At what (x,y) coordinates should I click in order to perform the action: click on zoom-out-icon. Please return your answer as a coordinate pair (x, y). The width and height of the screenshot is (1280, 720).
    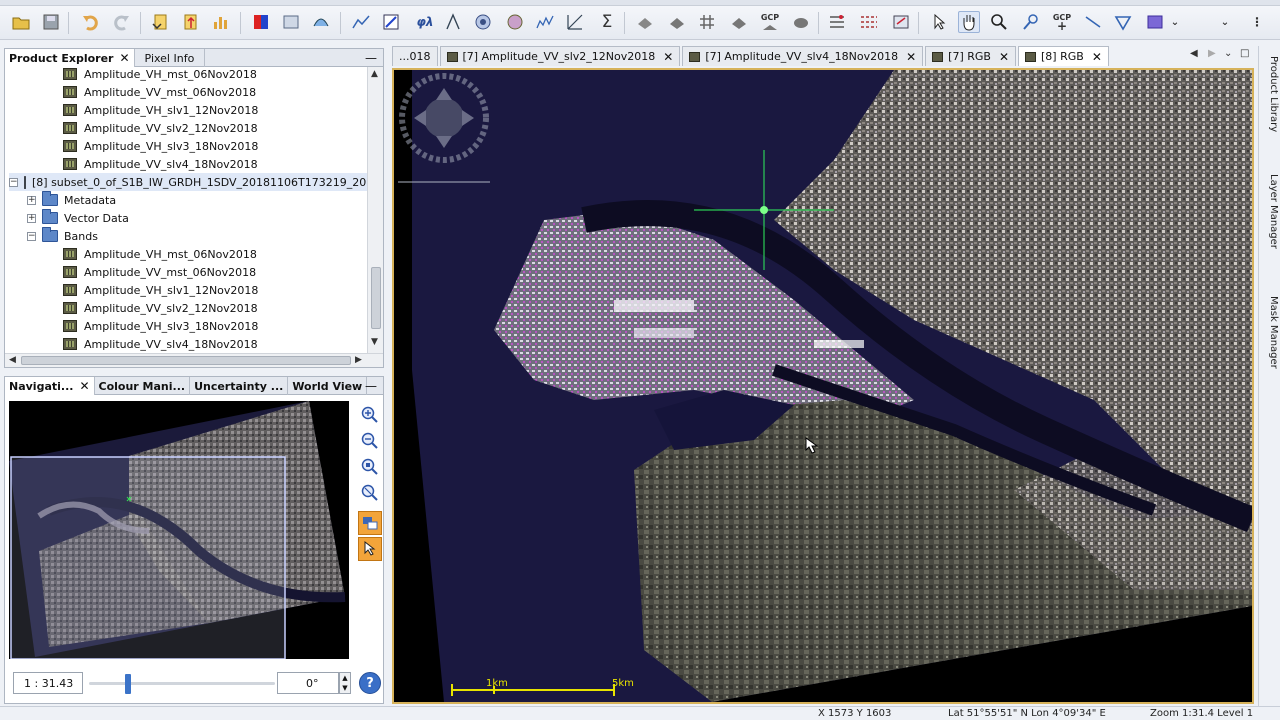
    Looking at the image, I should click on (370, 441).